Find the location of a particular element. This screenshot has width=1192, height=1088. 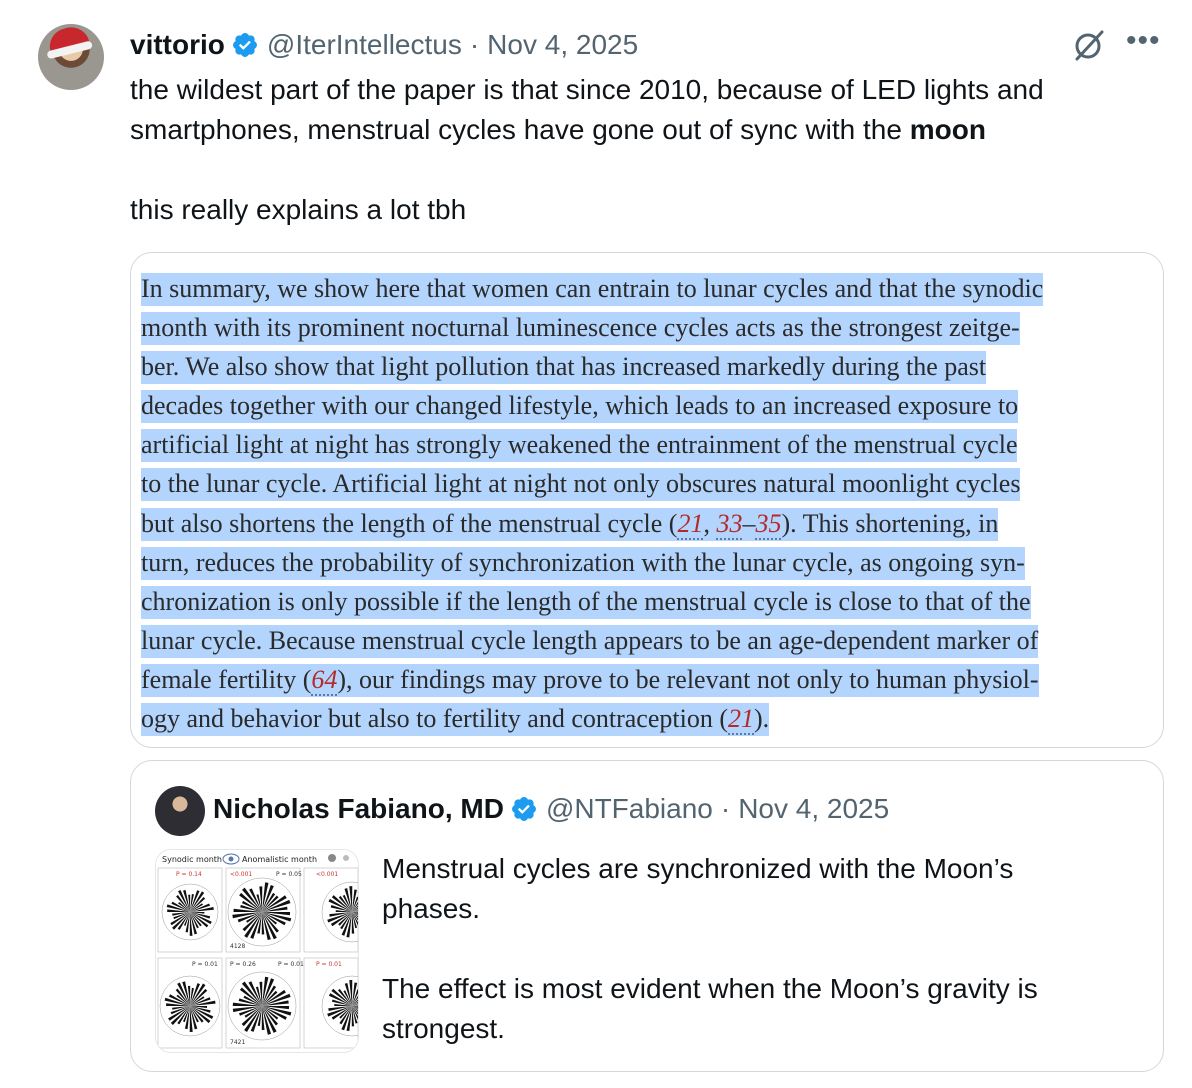

tweet-header: vittorio @IterIntellectus · Nov 4, 2025 is located at coordinates (384, 45).